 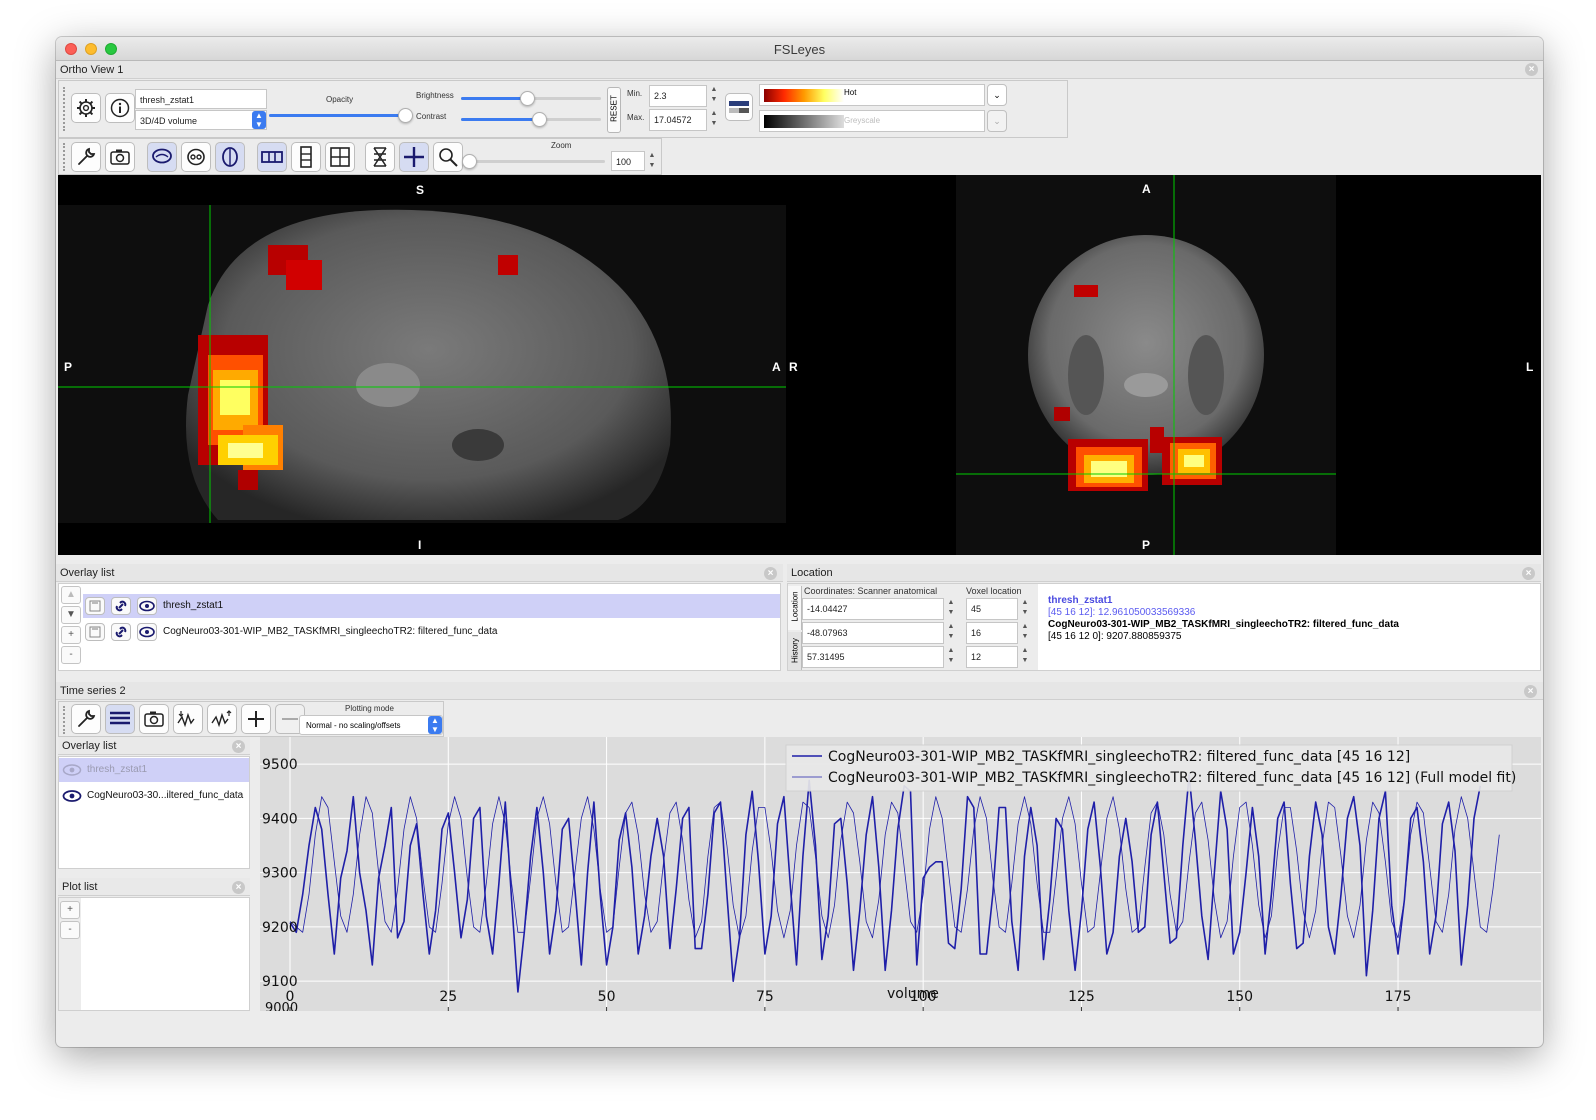 What do you see at coordinates (872, 95) in the screenshot?
I see `primary-colormap-select: Hot` at bounding box center [872, 95].